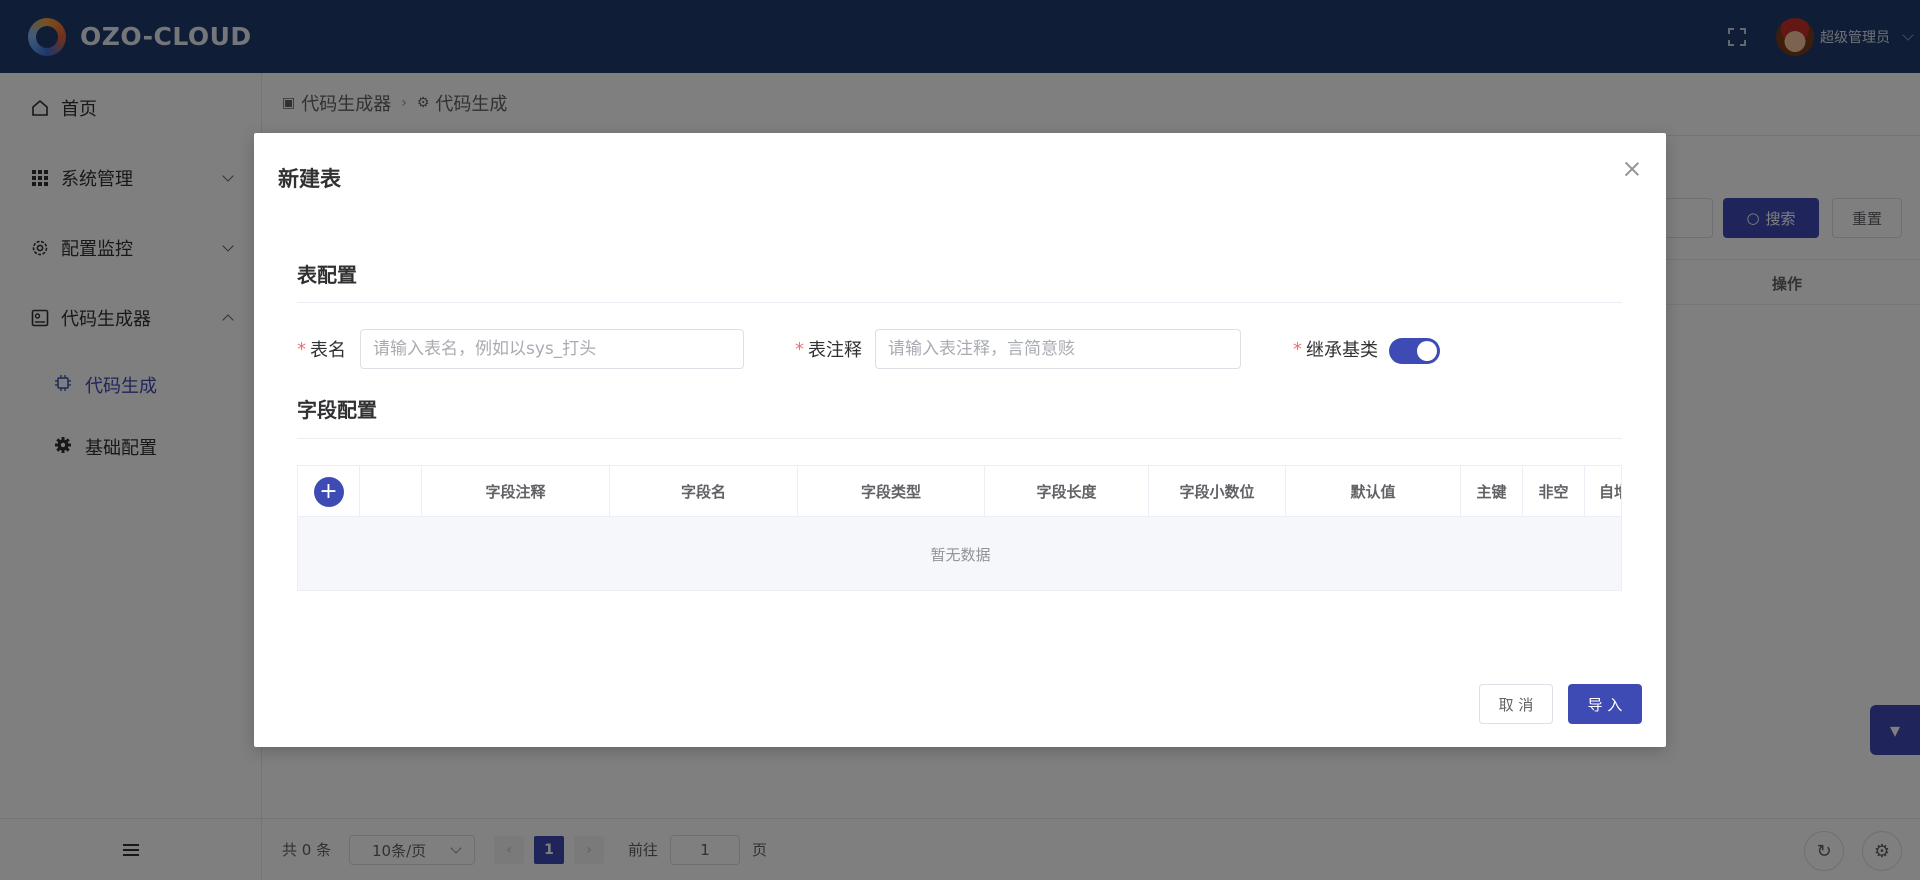  I want to click on label-text: 继承基类, so click(1342, 350).